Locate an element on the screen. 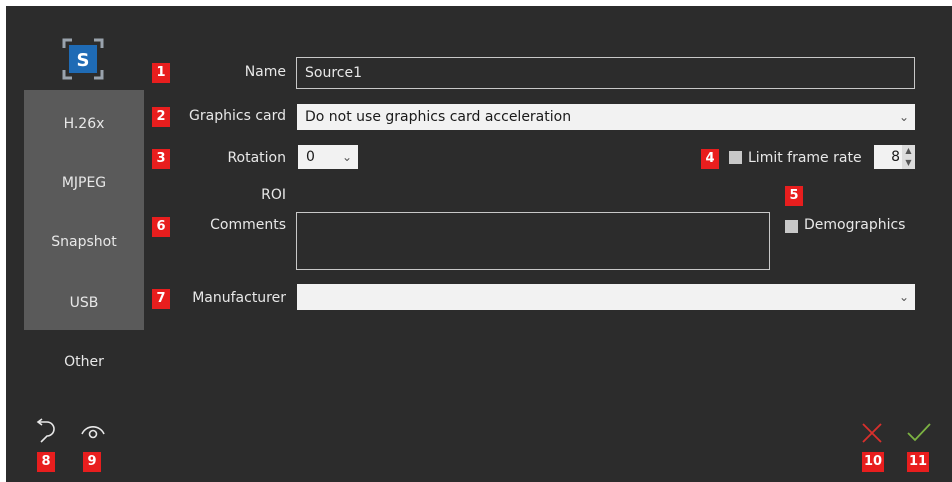 Image resolution: width=952 pixels, height=482 pixels. callout-badge-6: 6 is located at coordinates (161, 227).